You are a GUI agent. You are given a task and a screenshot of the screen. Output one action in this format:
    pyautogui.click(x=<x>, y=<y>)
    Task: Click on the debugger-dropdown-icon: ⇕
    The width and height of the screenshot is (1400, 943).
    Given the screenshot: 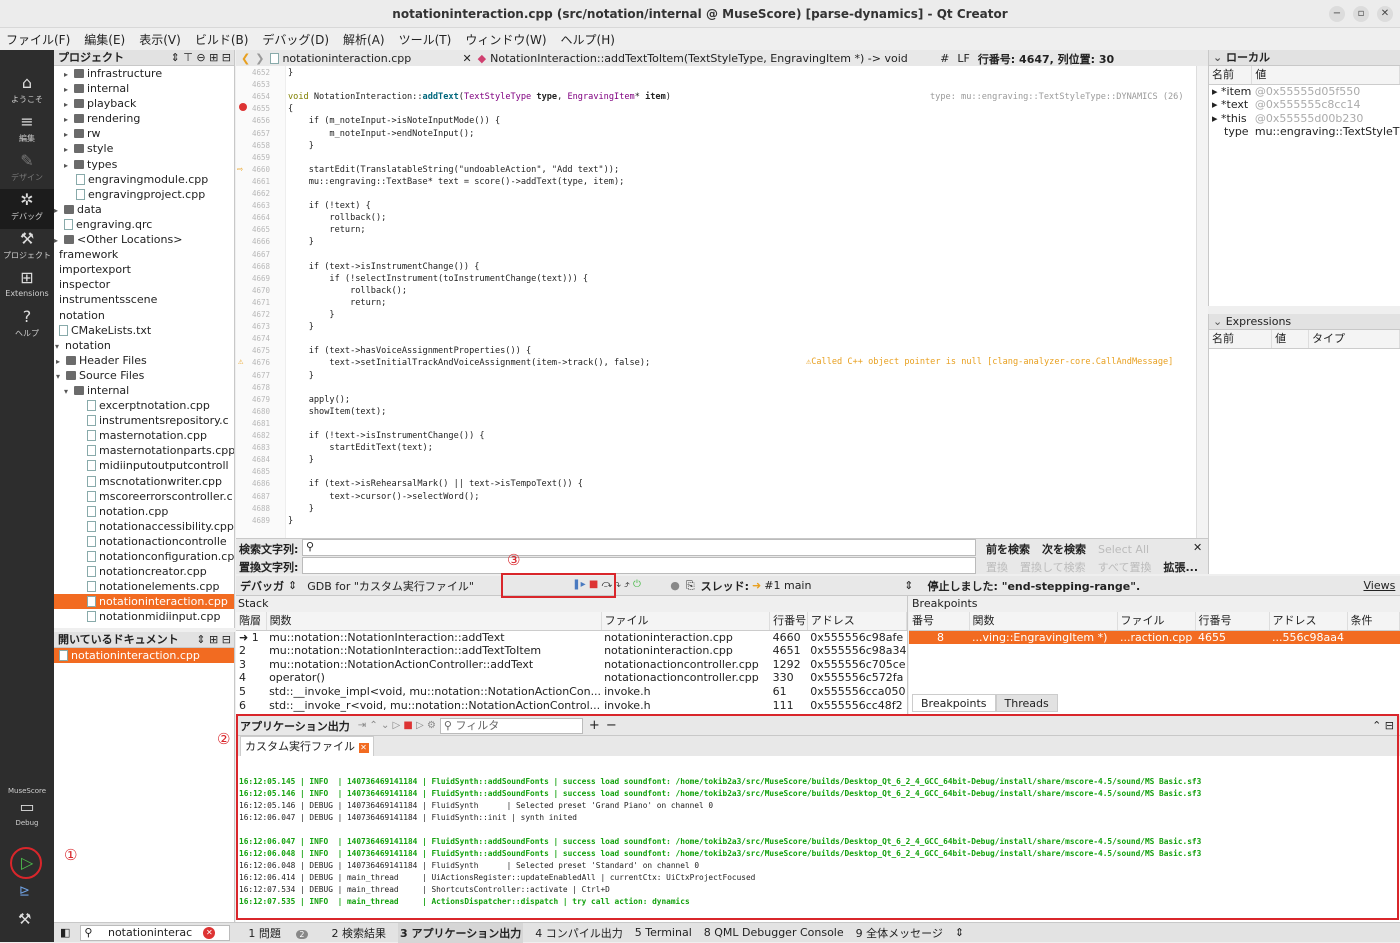 What is the action you would take?
    pyautogui.click(x=292, y=585)
    